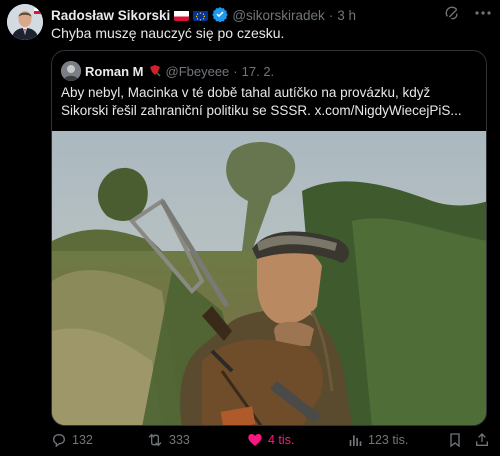  Describe the element at coordinates (197, 71) in the screenshot. I see `quoted-author-handle: @Fbeyeee` at that location.